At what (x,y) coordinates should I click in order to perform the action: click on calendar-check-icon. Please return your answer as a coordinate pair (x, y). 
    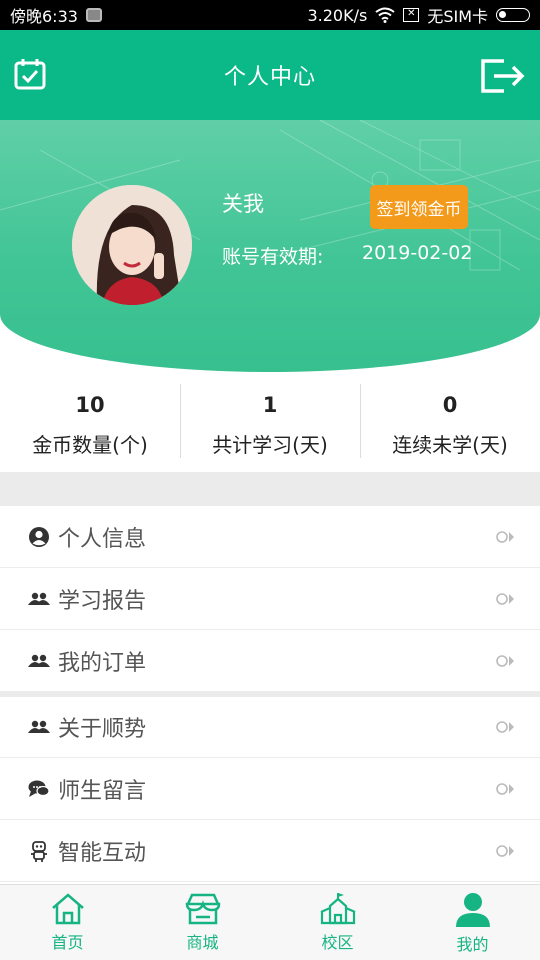
    Looking at the image, I should click on (30, 76).